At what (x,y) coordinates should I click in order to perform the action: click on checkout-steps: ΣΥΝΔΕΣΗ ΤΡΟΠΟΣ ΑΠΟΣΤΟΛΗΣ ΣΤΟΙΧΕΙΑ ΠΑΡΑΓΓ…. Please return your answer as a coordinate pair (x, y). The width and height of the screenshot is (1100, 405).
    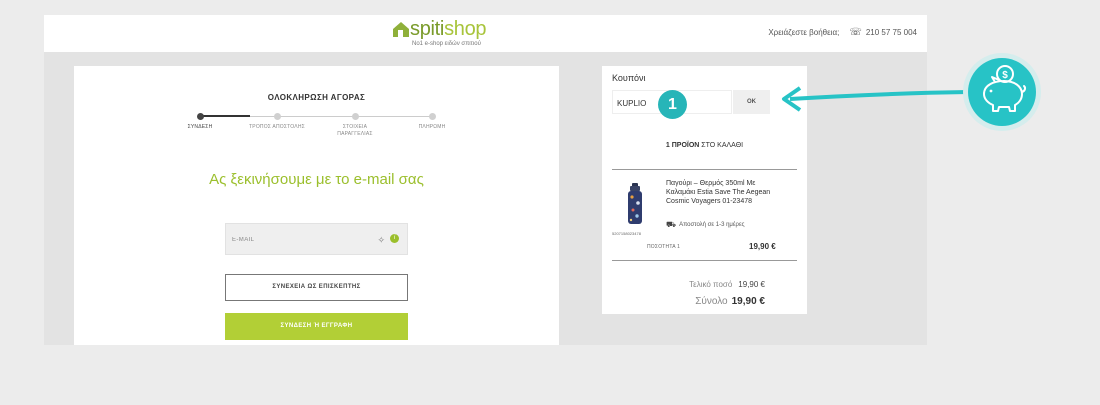
    Looking at the image, I should click on (316, 133).